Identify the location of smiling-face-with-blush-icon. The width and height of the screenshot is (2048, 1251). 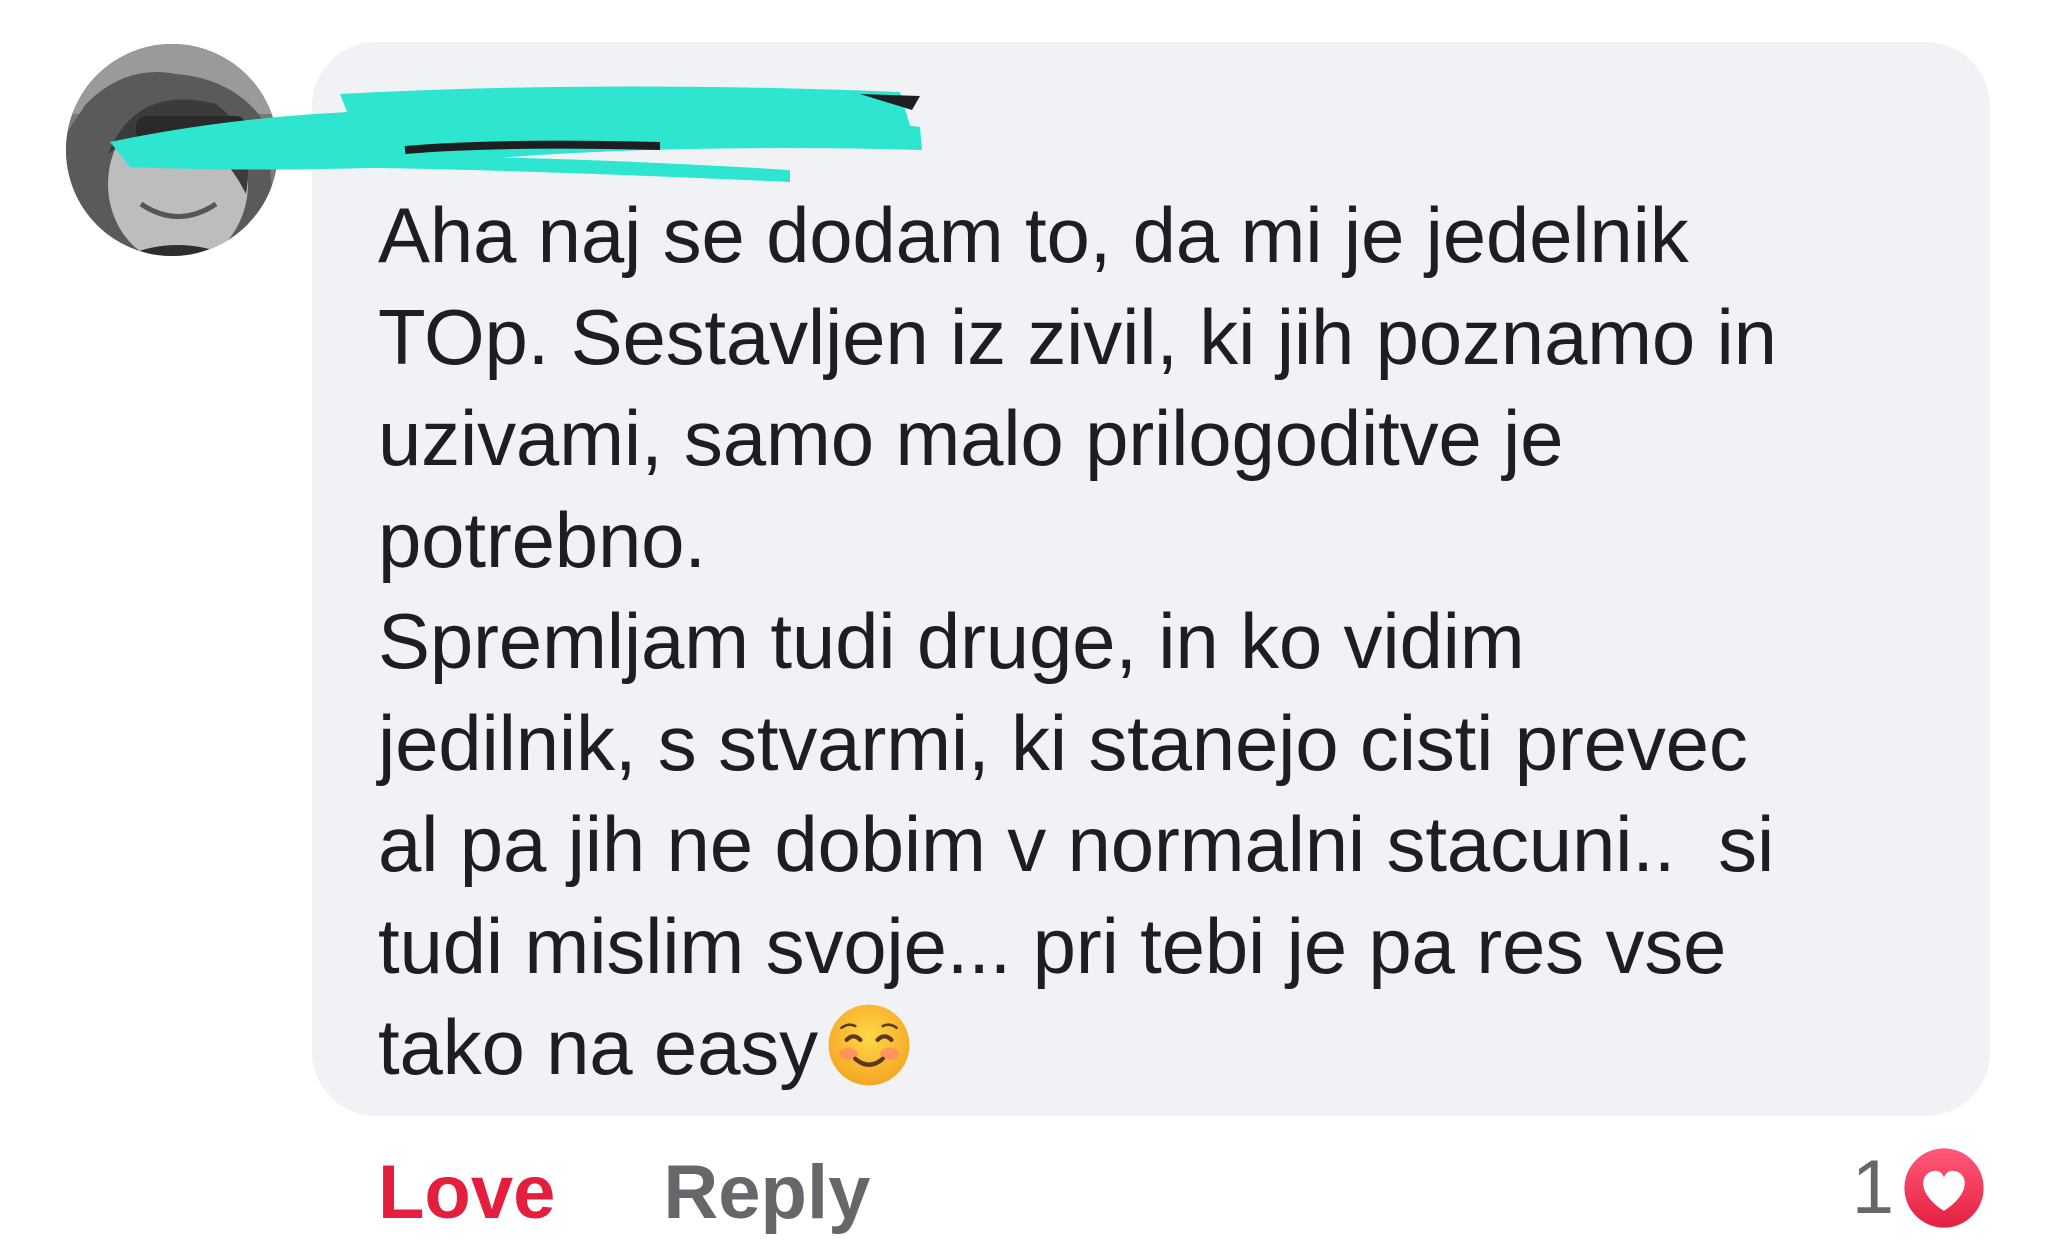
(869, 1045).